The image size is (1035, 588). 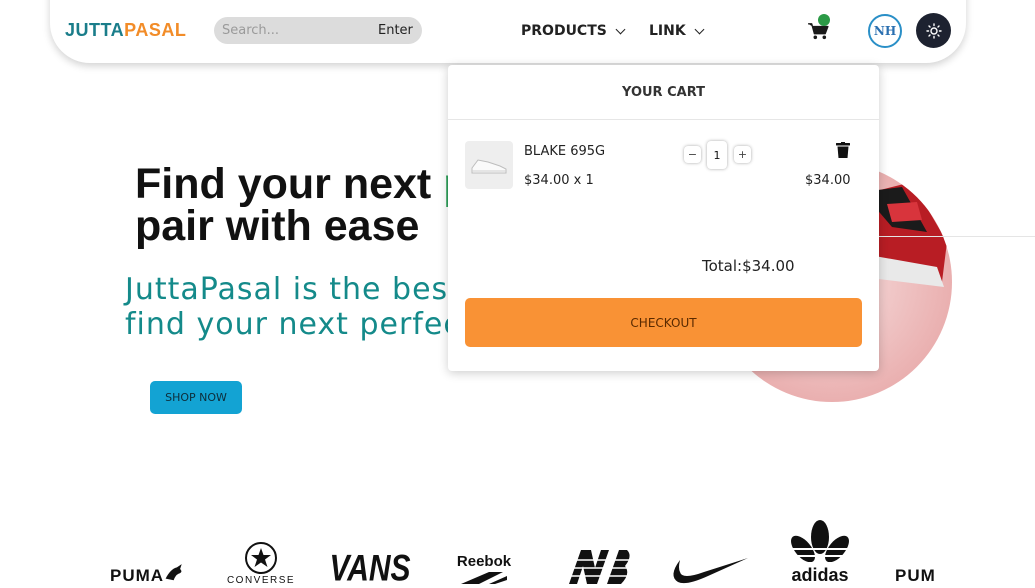 What do you see at coordinates (828, 180) in the screenshot?
I see `cart-item-line-total: $34.00` at bounding box center [828, 180].